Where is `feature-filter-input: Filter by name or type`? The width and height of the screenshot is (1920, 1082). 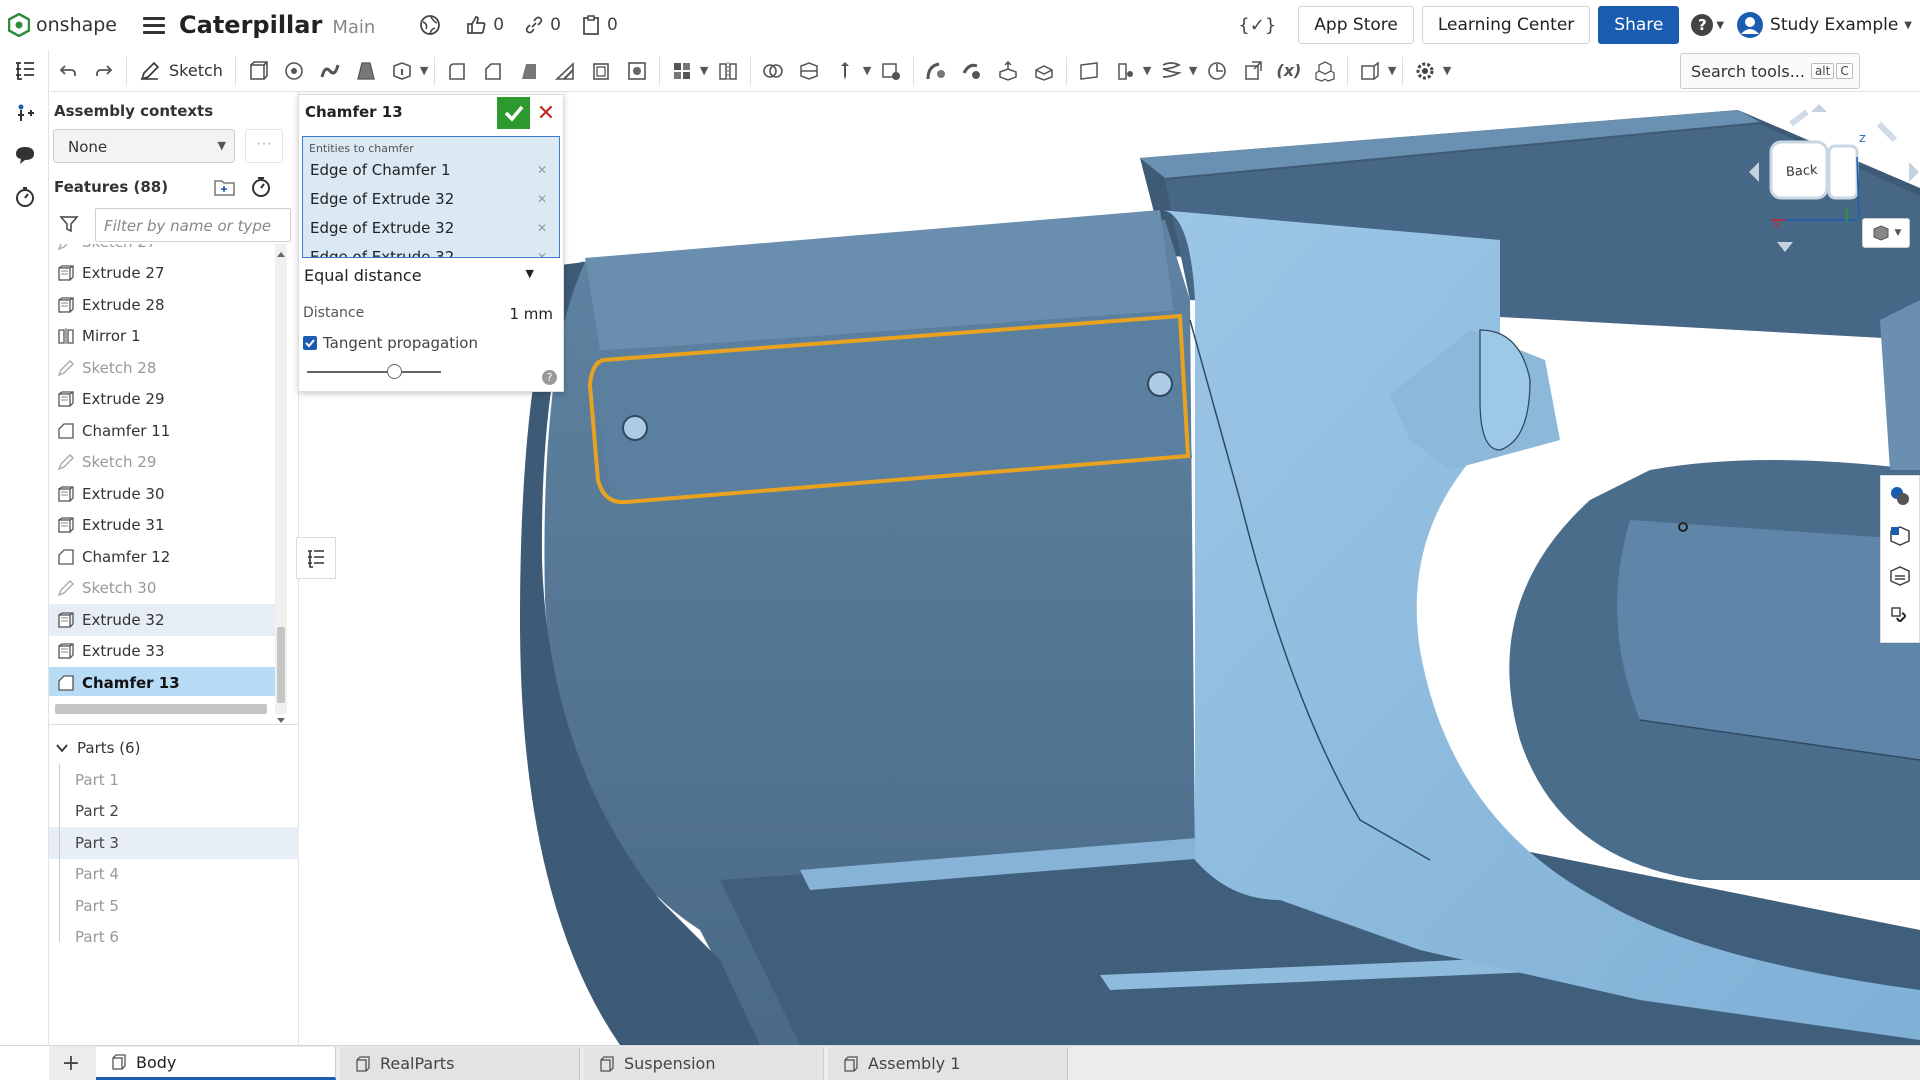 feature-filter-input: Filter by name or type is located at coordinates (193, 225).